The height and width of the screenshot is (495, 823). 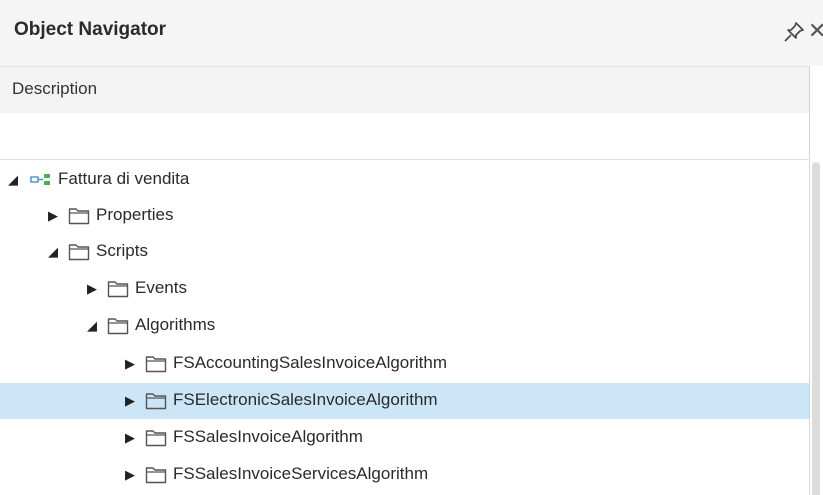 What do you see at coordinates (310, 362) in the screenshot?
I see `tree-node-label: FSAccountingSalesInvoiceAlgorithm` at bounding box center [310, 362].